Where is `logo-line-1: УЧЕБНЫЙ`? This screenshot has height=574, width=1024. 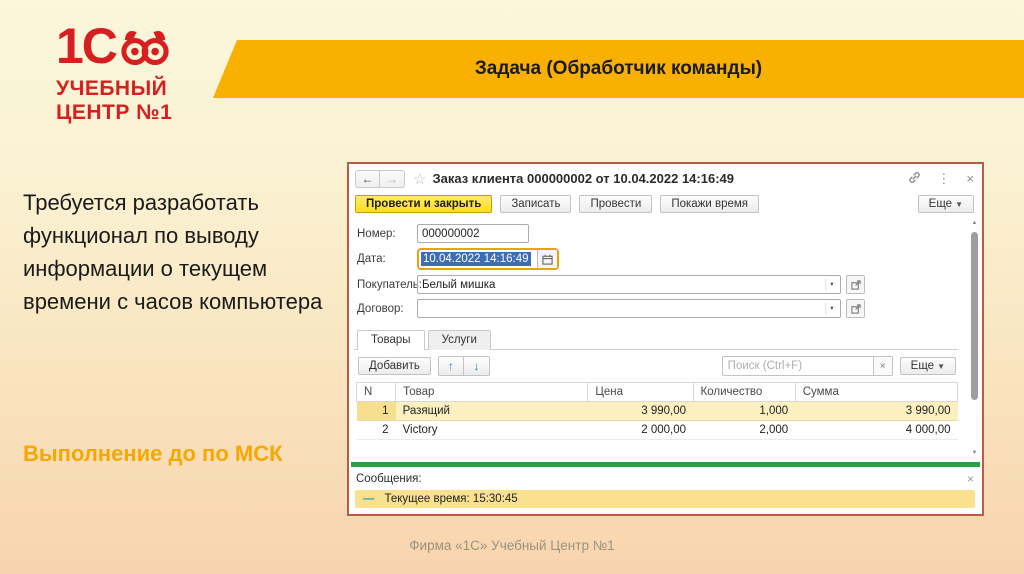 logo-line-1: УЧЕБНЫЙ is located at coordinates (112, 88).